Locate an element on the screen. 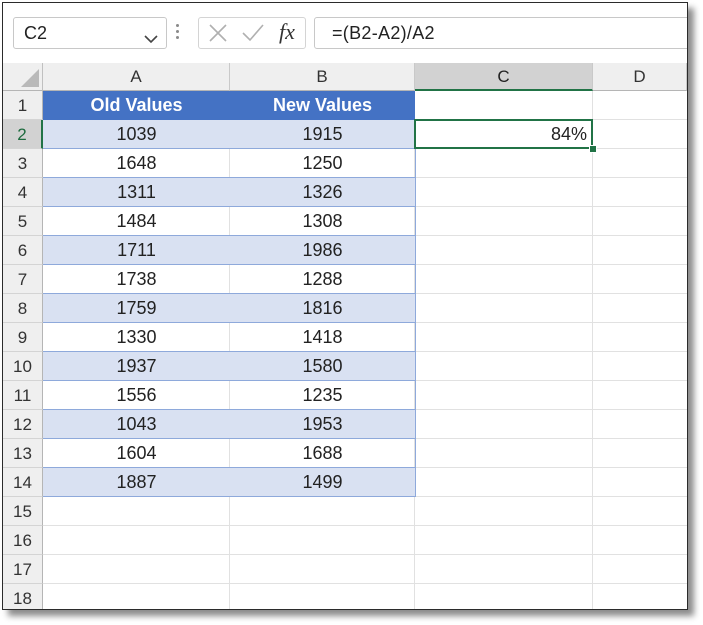 This screenshot has height=625, width=703. table-cell: 1688 is located at coordinates (322, 453).